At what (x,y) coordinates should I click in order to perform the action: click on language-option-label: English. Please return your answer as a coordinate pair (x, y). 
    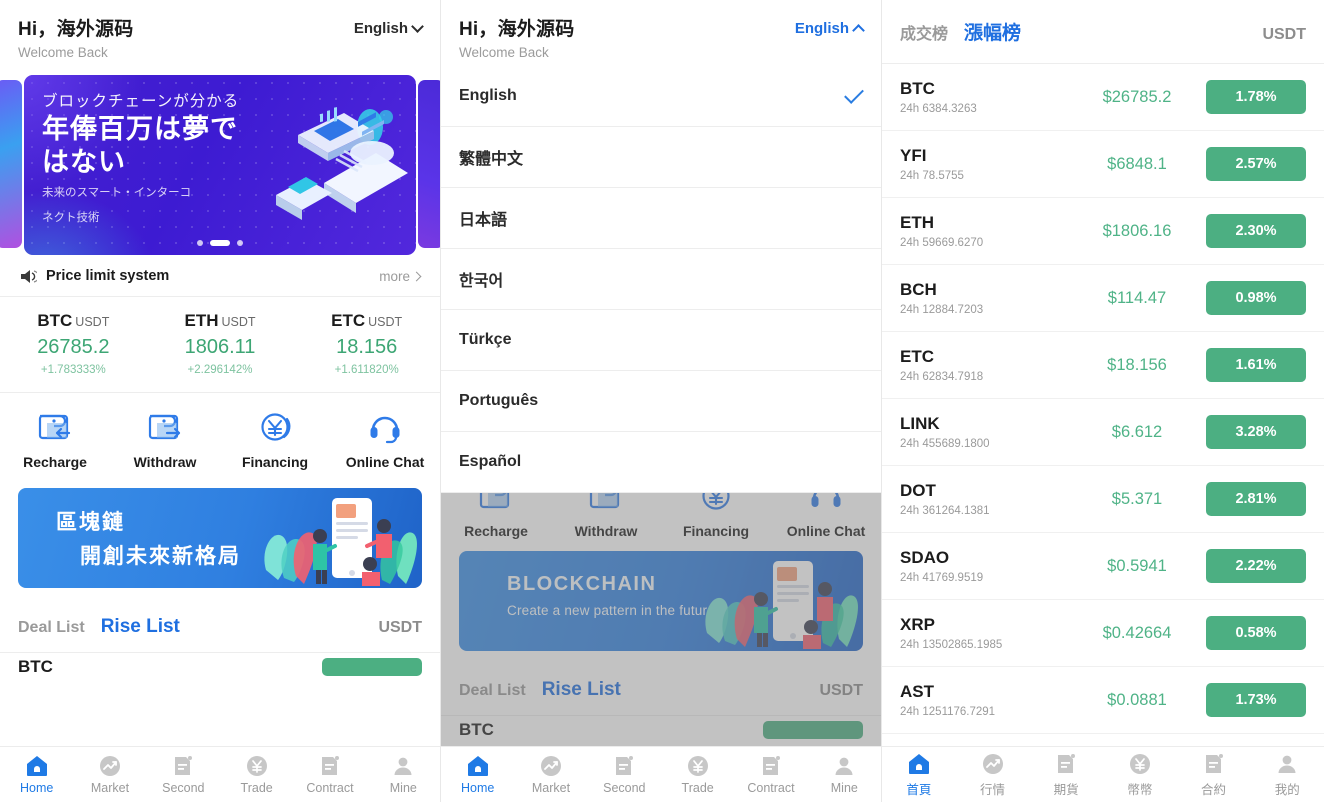
    Looking at the image, I should click on (488, 95).